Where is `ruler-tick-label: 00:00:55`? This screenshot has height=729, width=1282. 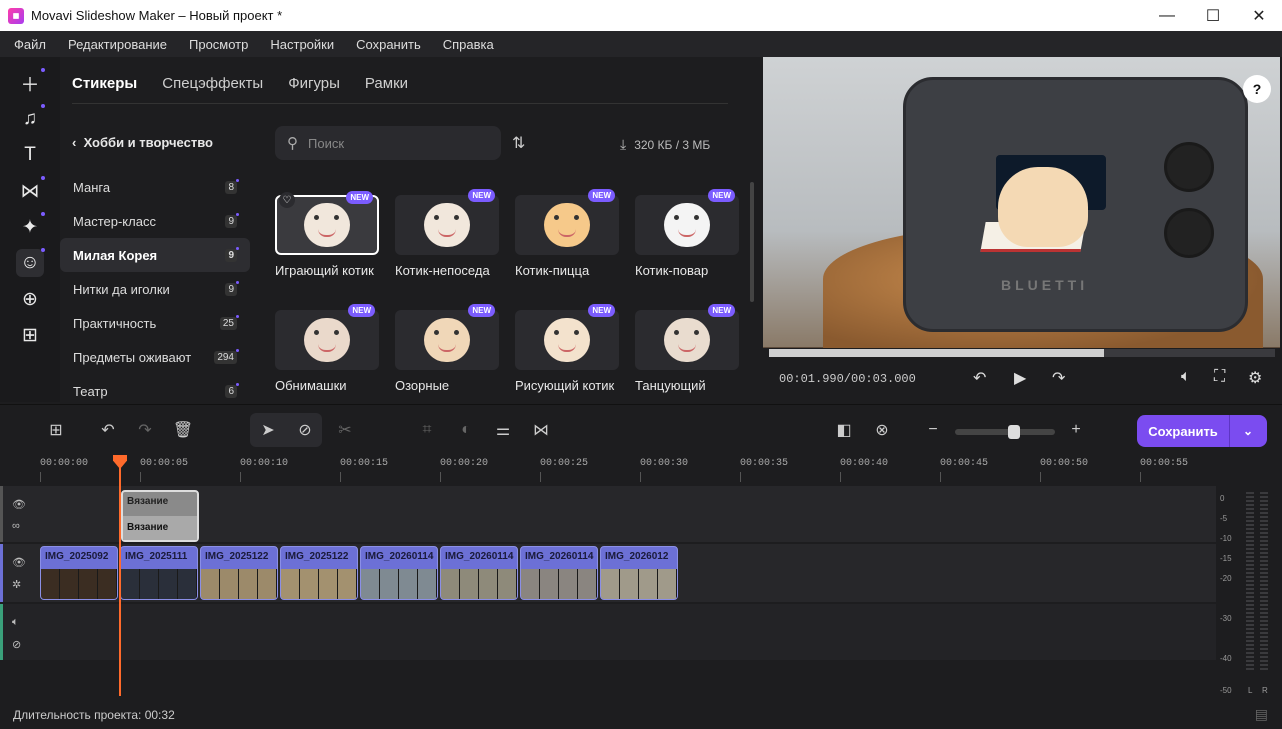
ruler-tick-label: 00:00:55 is located at coordinates (1164, 463).